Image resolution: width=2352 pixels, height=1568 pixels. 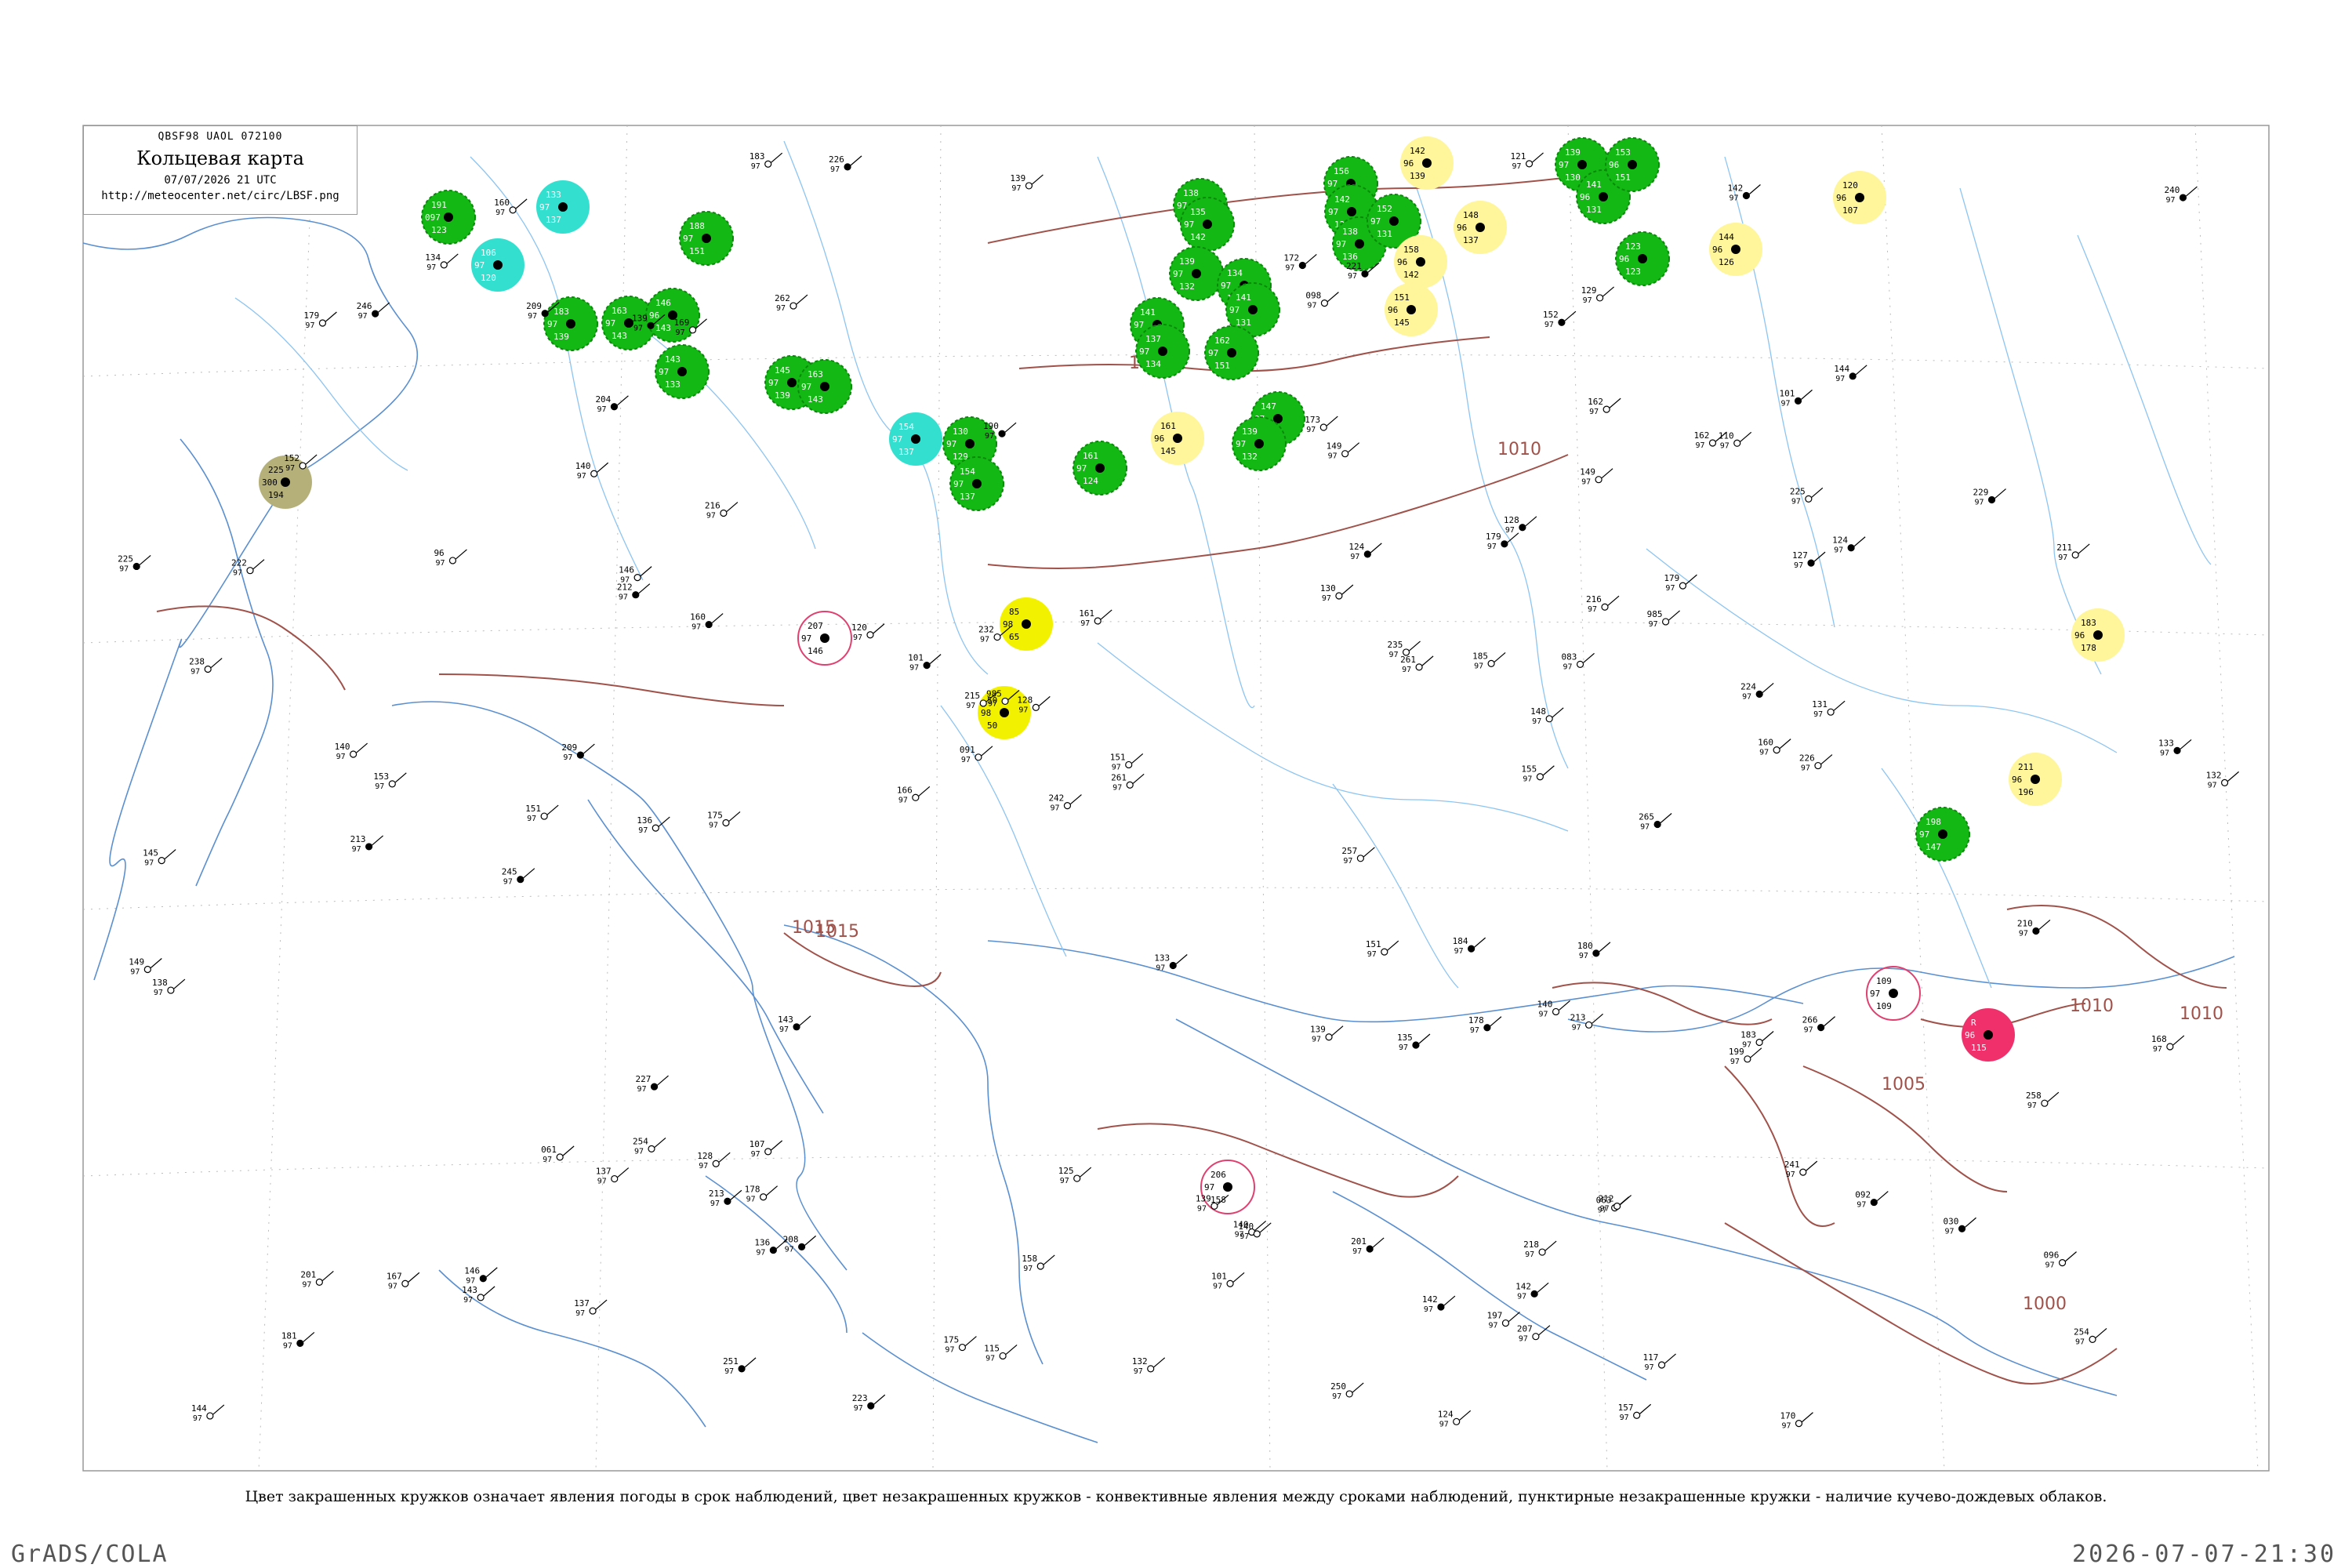 What do you see at coordinates (603, 399) in the screenshot?
I see `station-value: 204` at bounding box center [603, 399].